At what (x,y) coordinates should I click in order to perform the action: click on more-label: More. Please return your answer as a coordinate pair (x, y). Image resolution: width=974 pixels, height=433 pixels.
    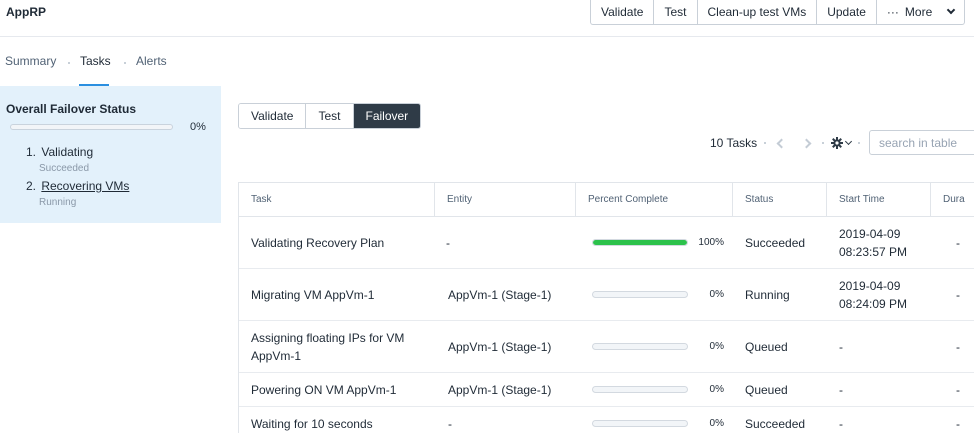
    Looking at the image, I should click on (918, 12).